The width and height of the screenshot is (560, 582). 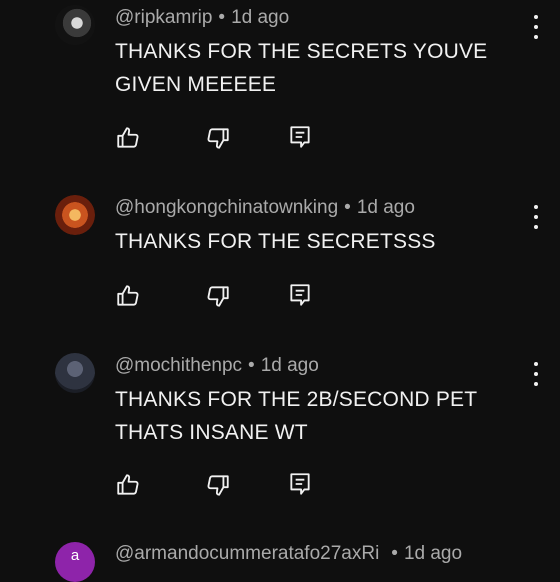 I want to click on avatar-letter: a, so click(x=75, y=555).